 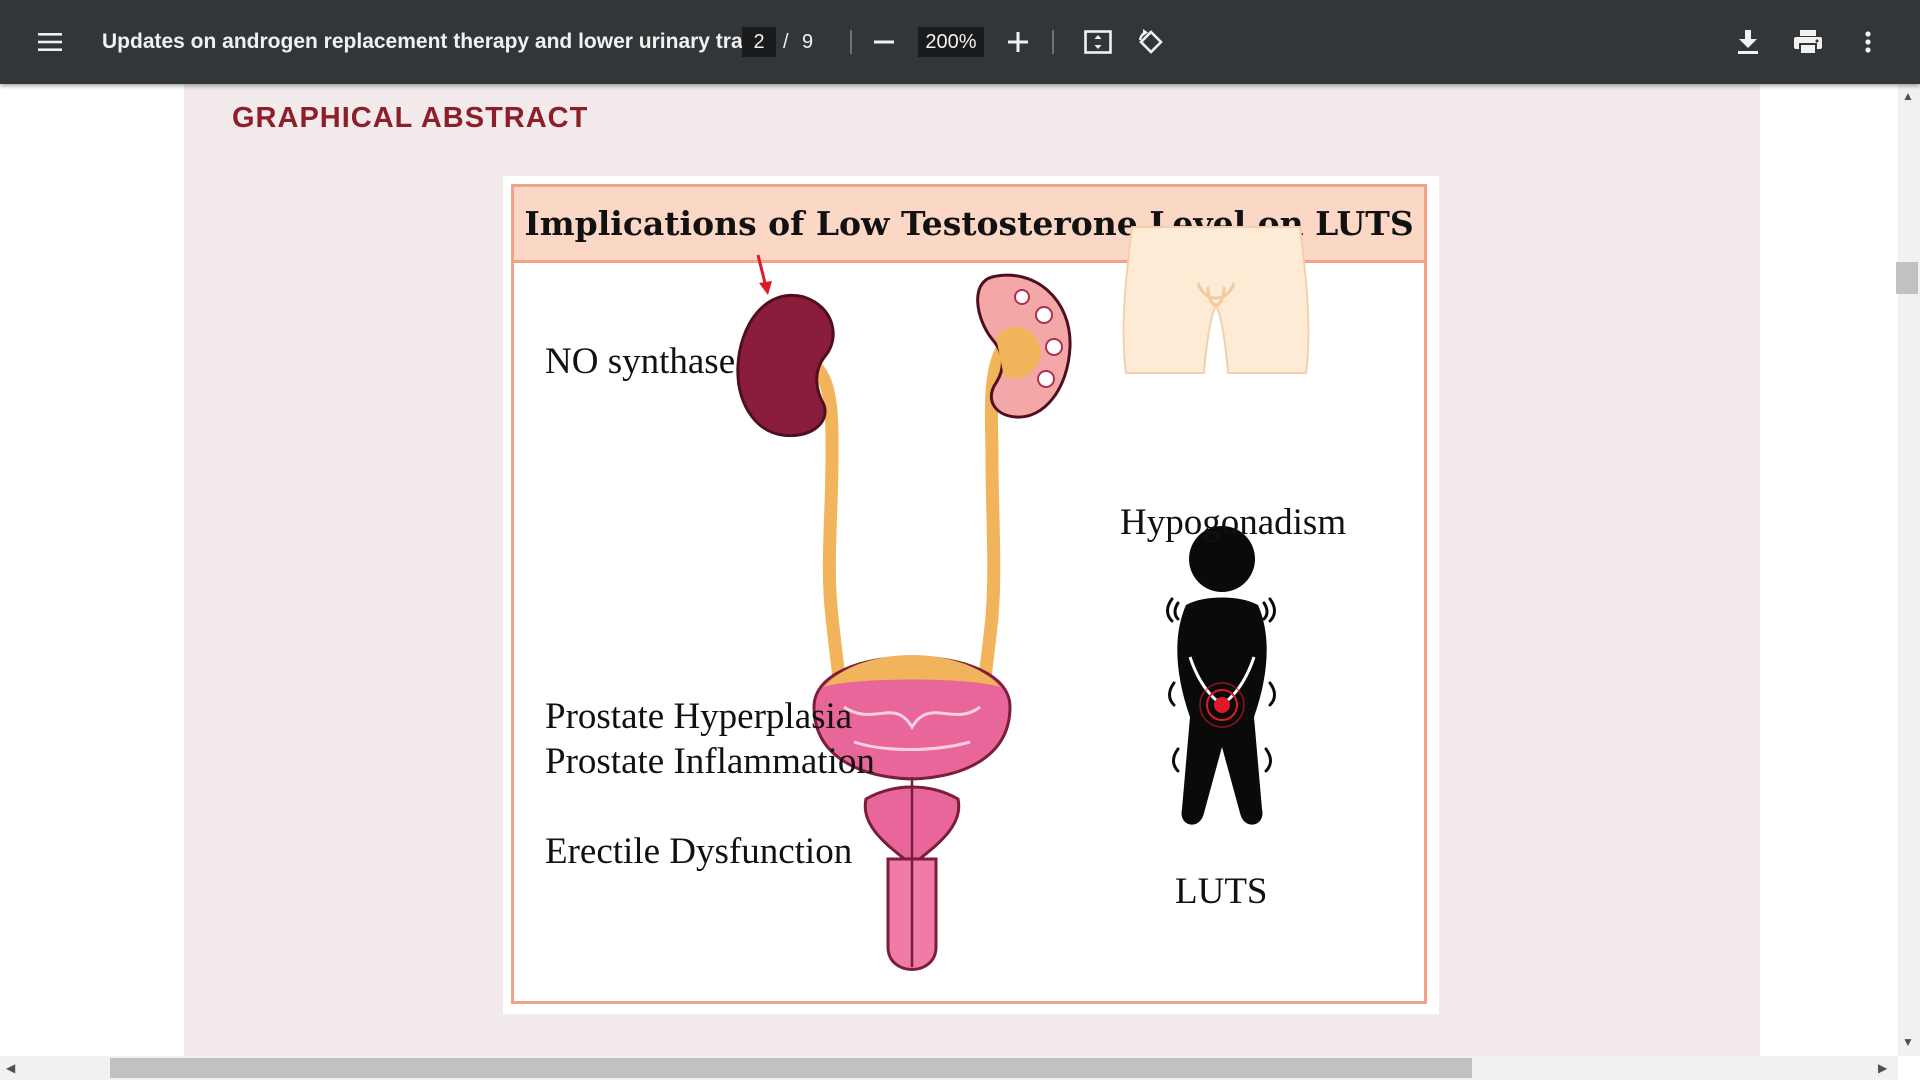 I want to click on zoom-in-button, so click(x=1018, y=42).